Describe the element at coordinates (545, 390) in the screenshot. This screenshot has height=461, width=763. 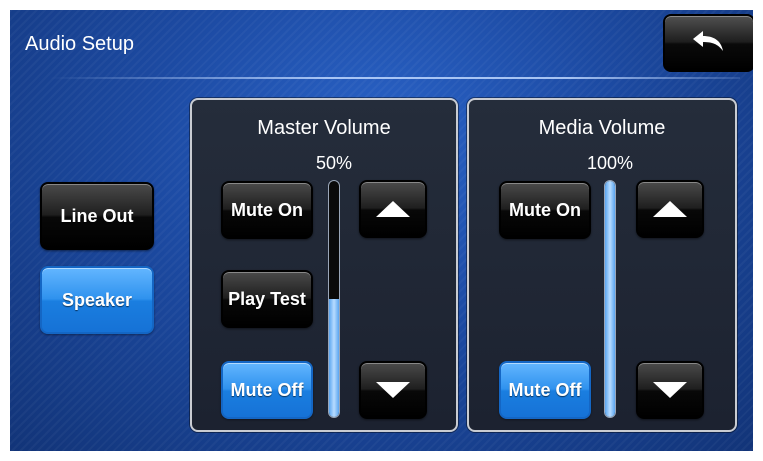
I see `media-mute-off-button: Mute Off` at that location.